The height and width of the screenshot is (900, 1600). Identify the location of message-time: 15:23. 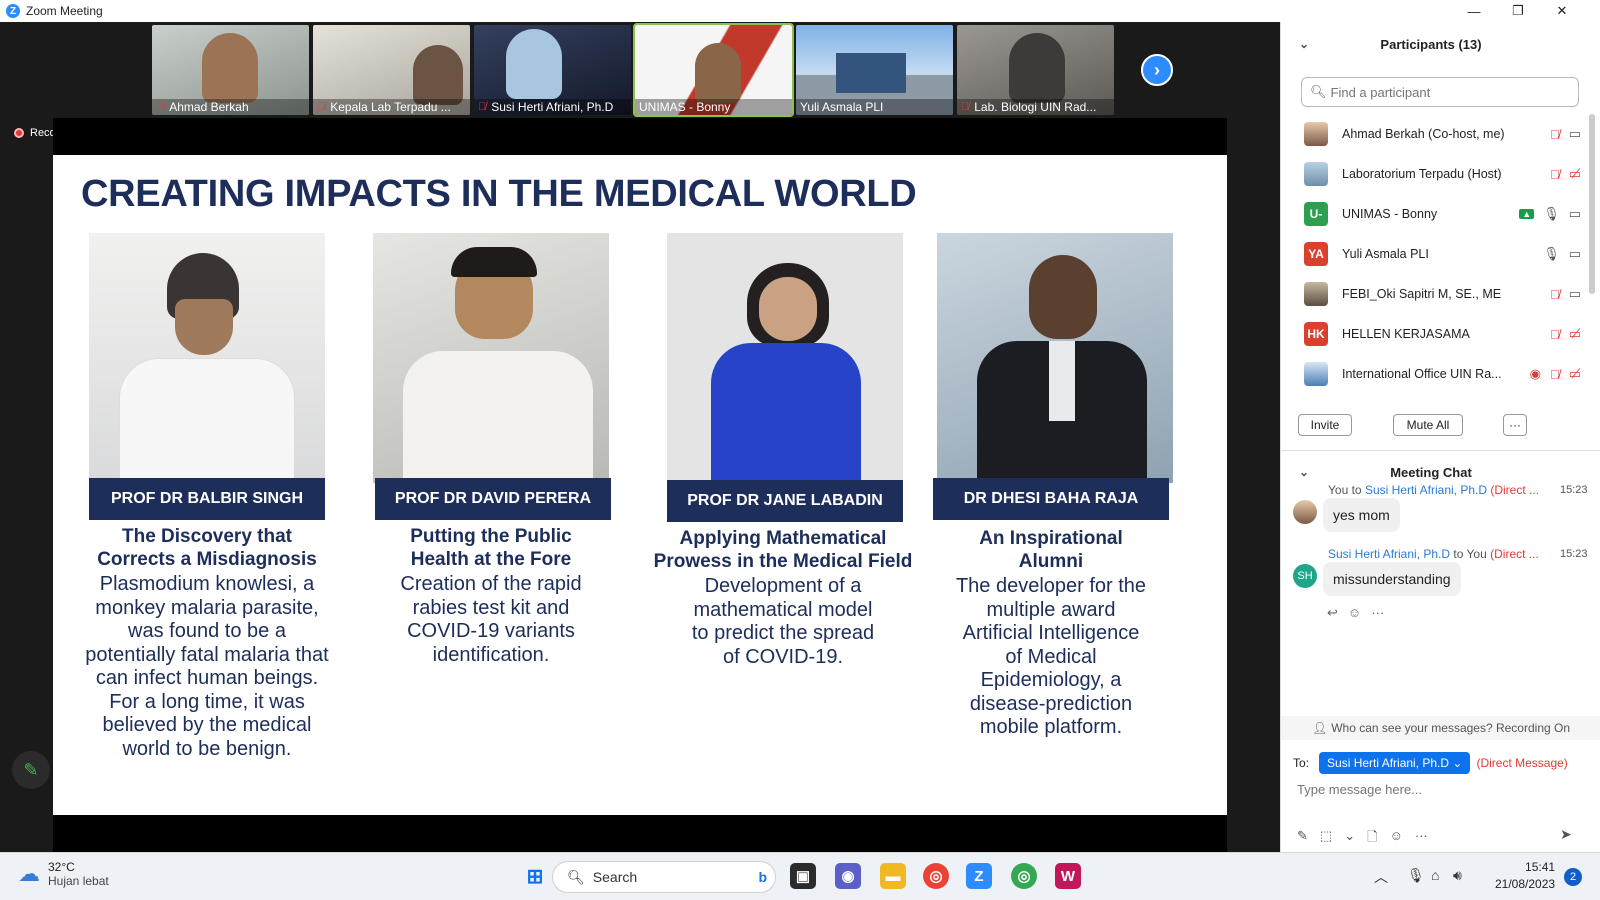
(1574, 490).